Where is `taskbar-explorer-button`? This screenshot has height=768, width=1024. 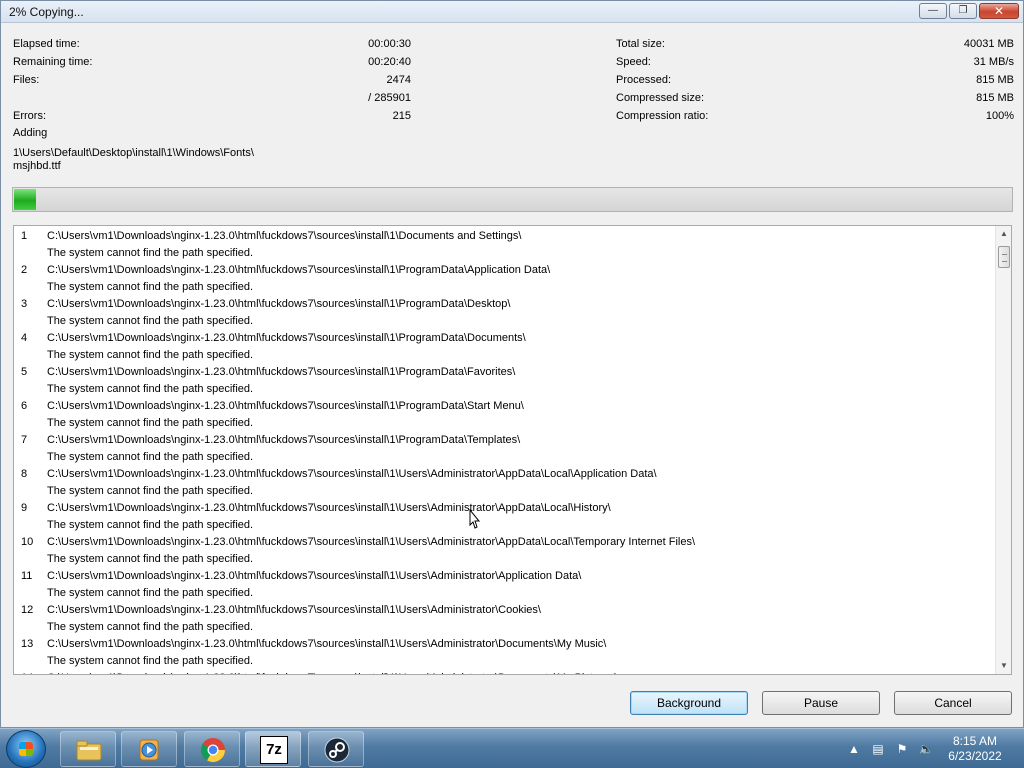 taskbar-explorer-button is located at coordinates (88, 749).